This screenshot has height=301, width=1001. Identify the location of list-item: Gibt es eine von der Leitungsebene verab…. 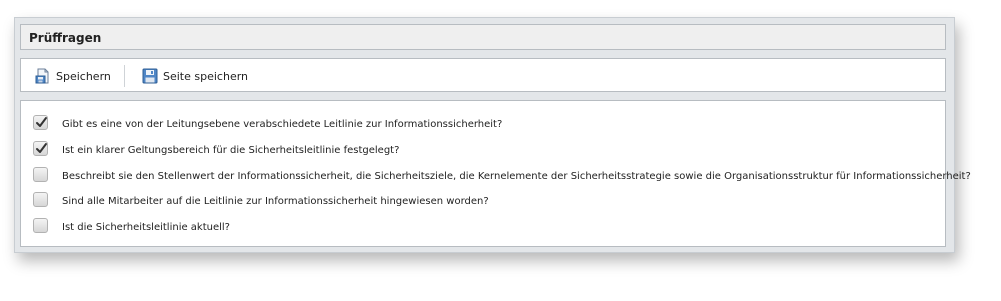
(267, 122).